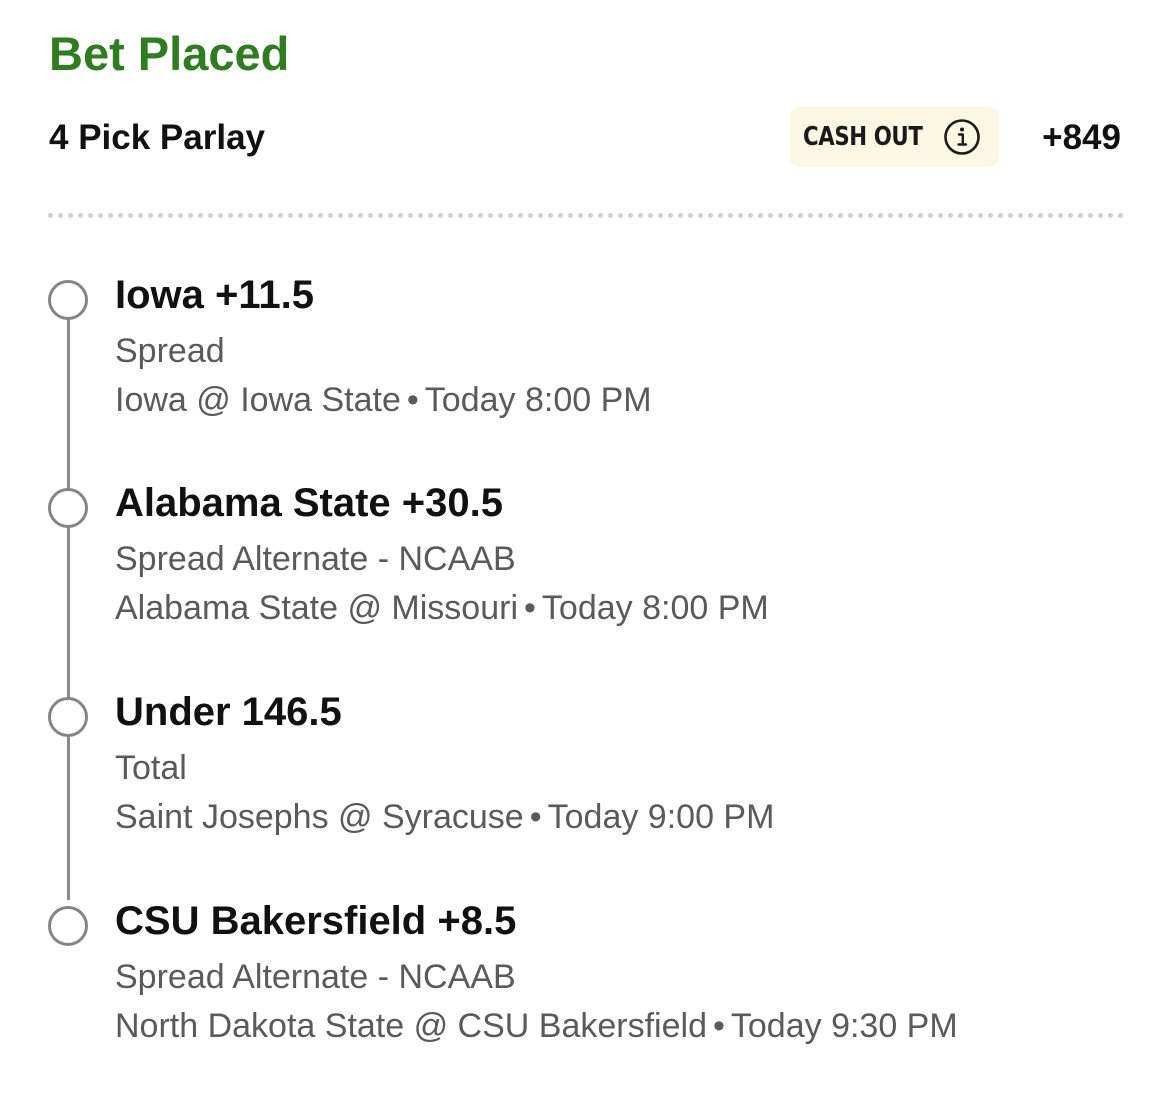  I want to click on leg-event-info: Saint Josephs @ Syracuse • Today 9:00 PM, so click(444, 817).